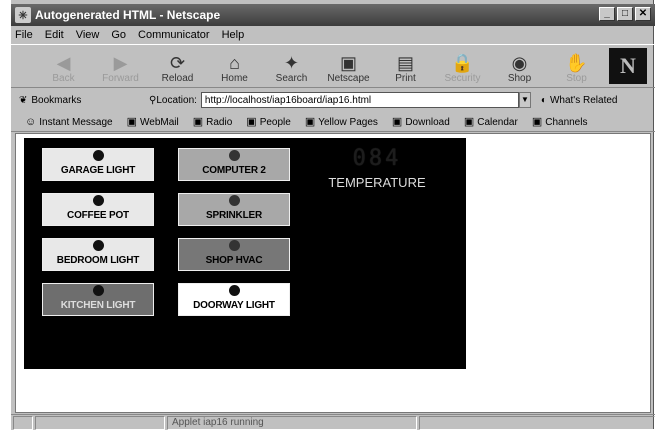 This screenshot has height=430, width=660. What do you see at coordinates (427, 122) in the screenshot?
I see `personal-item-label: Download` at bounding box center [427, 122].